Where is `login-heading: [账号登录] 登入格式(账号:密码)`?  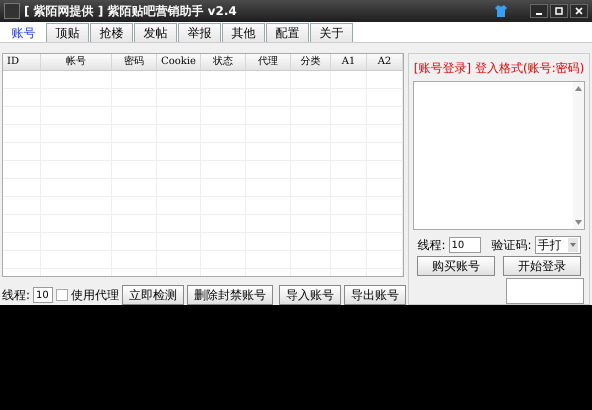 login-heading: [账号登录] 登入格式(账号:密码) is located at coordinates (499, 68).